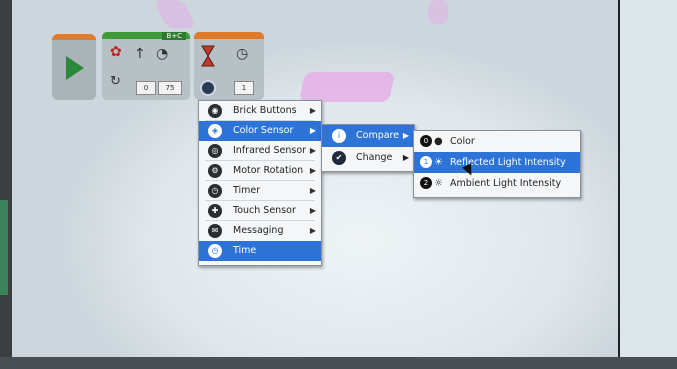 The height and width of the screenshot is (369, 677). What do you see at coordinates (215, 251) in the screenshot?
I see `time-icon: ◷` at bounding box center [215, 251].